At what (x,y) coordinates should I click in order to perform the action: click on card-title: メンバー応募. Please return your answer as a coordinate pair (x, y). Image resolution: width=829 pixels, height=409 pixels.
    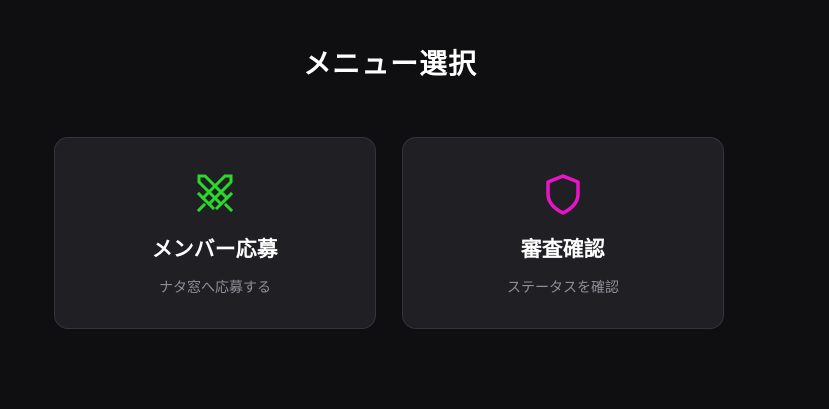
    Looking at the image, I should click on (215, 249).